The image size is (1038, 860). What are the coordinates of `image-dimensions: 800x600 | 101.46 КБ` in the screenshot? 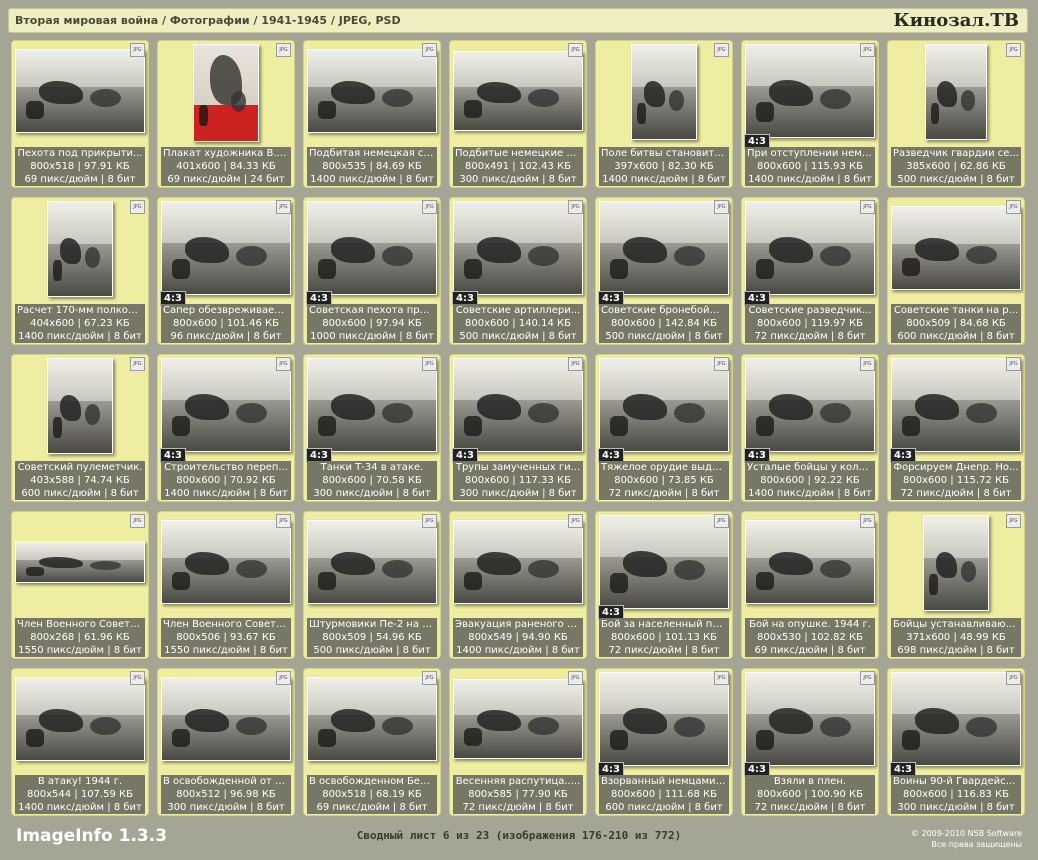 It's located at (226, 323).